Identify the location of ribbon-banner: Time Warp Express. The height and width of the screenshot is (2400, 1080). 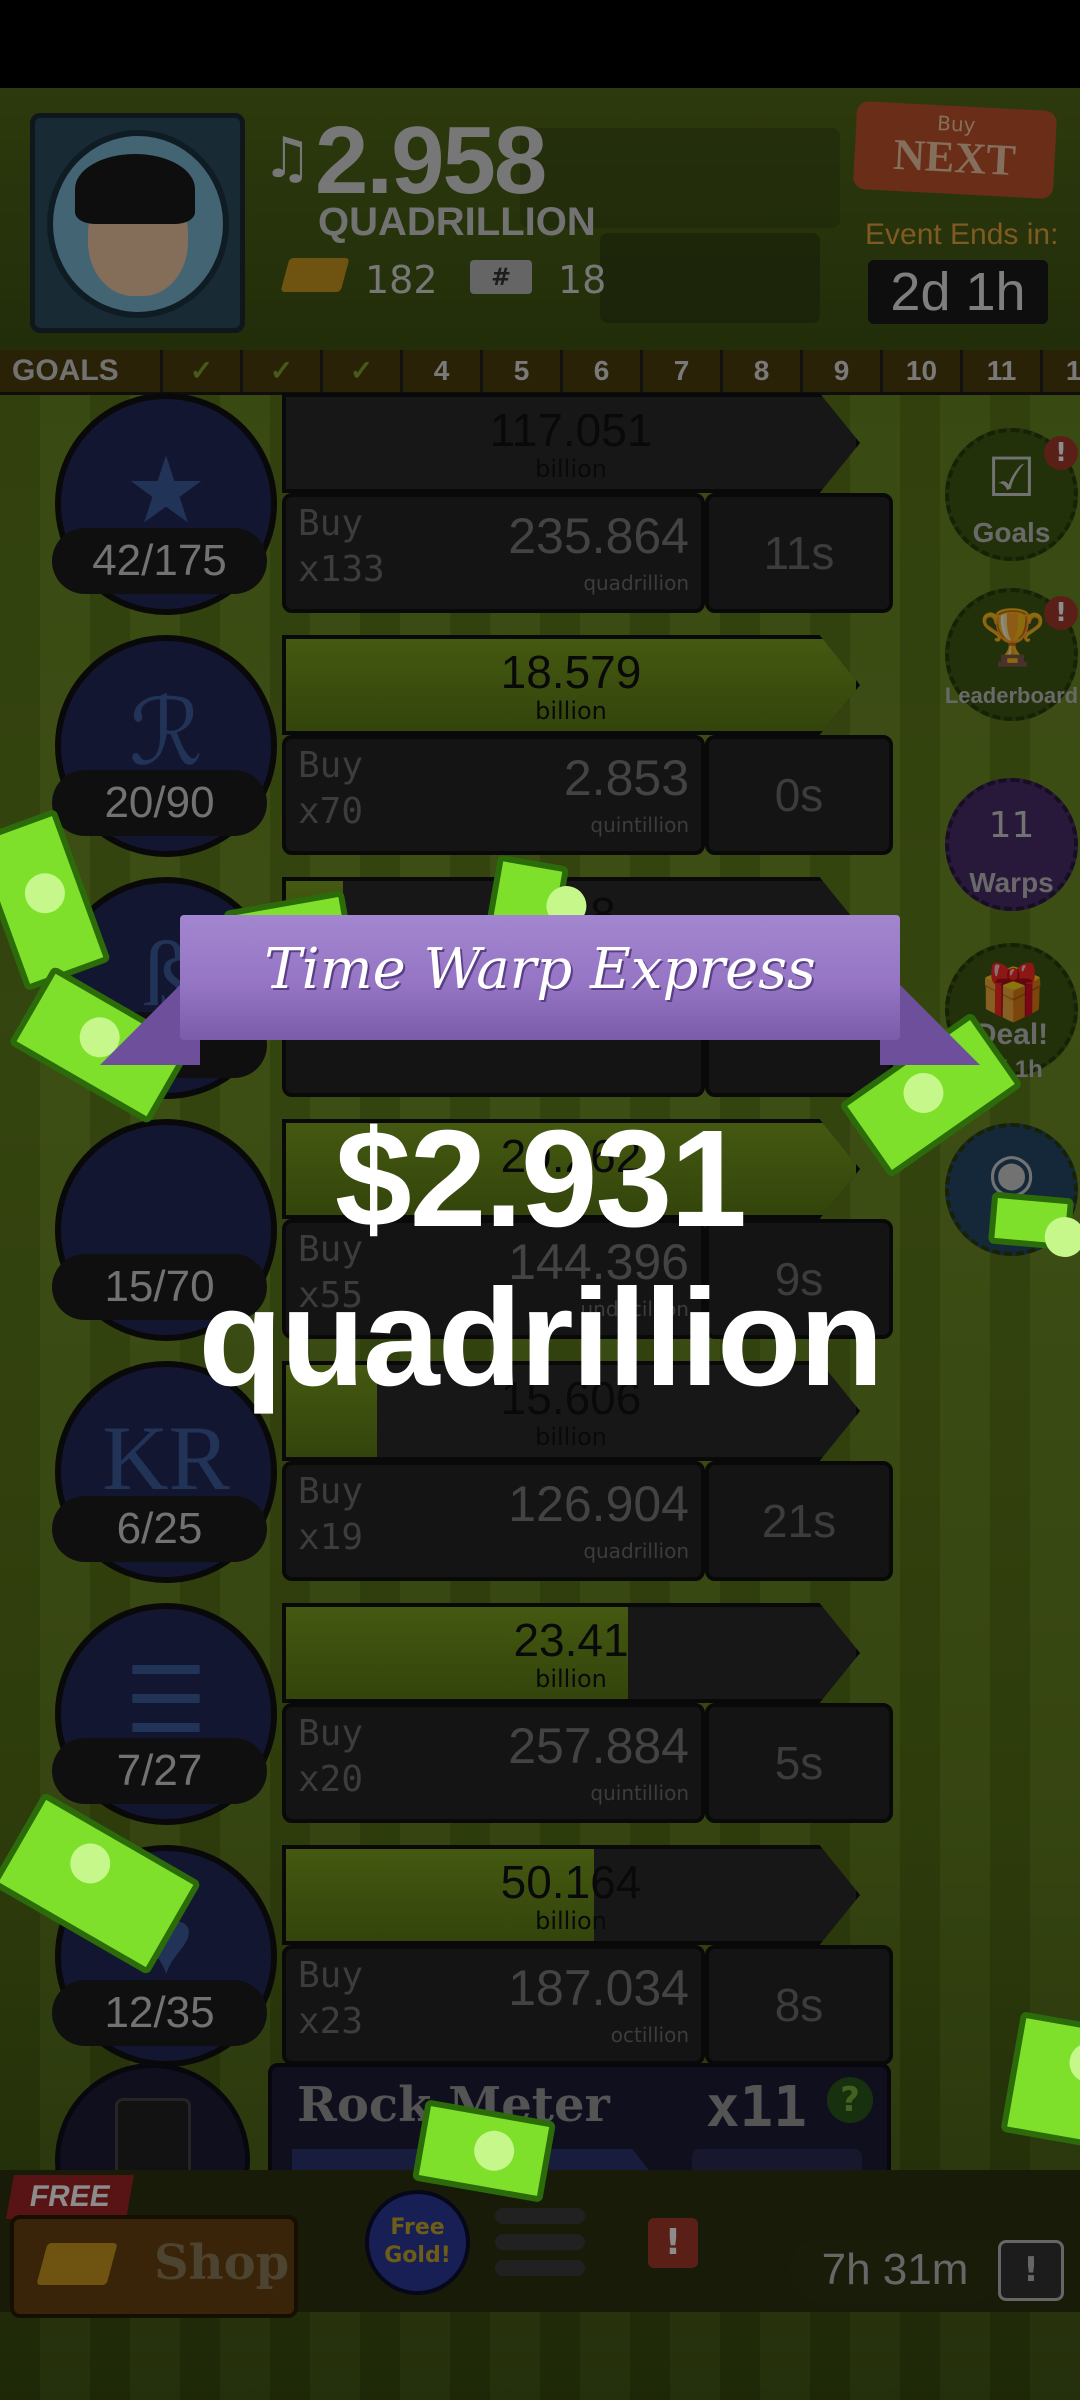
(540, 977).